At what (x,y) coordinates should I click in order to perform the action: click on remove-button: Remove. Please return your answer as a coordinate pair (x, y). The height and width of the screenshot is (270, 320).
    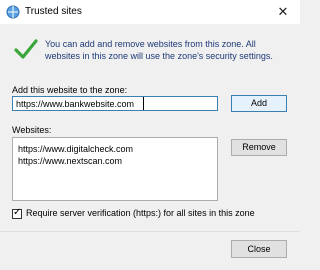
    Looking at the image, I should click on (259, 147).